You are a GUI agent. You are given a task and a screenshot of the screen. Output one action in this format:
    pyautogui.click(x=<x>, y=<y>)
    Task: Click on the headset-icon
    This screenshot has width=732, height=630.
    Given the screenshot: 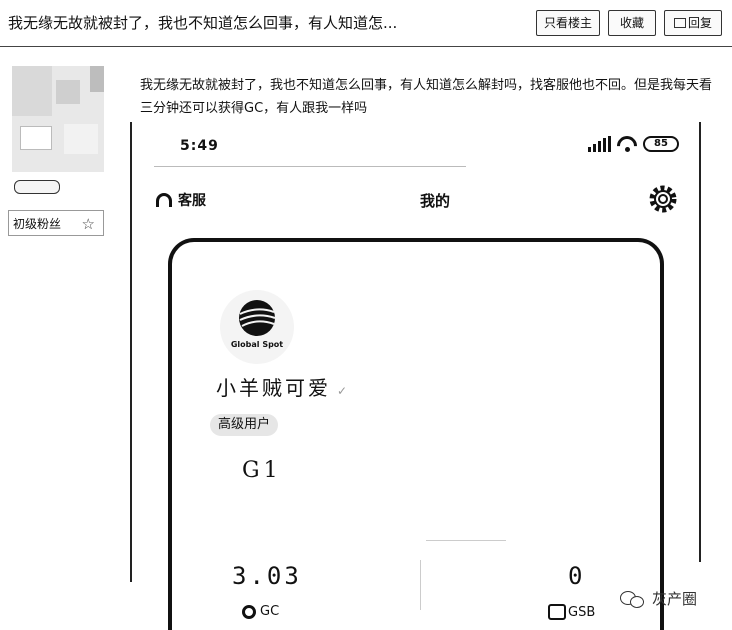 What is the action you would take?
    pyautogui.click(x=164, y=200)
    